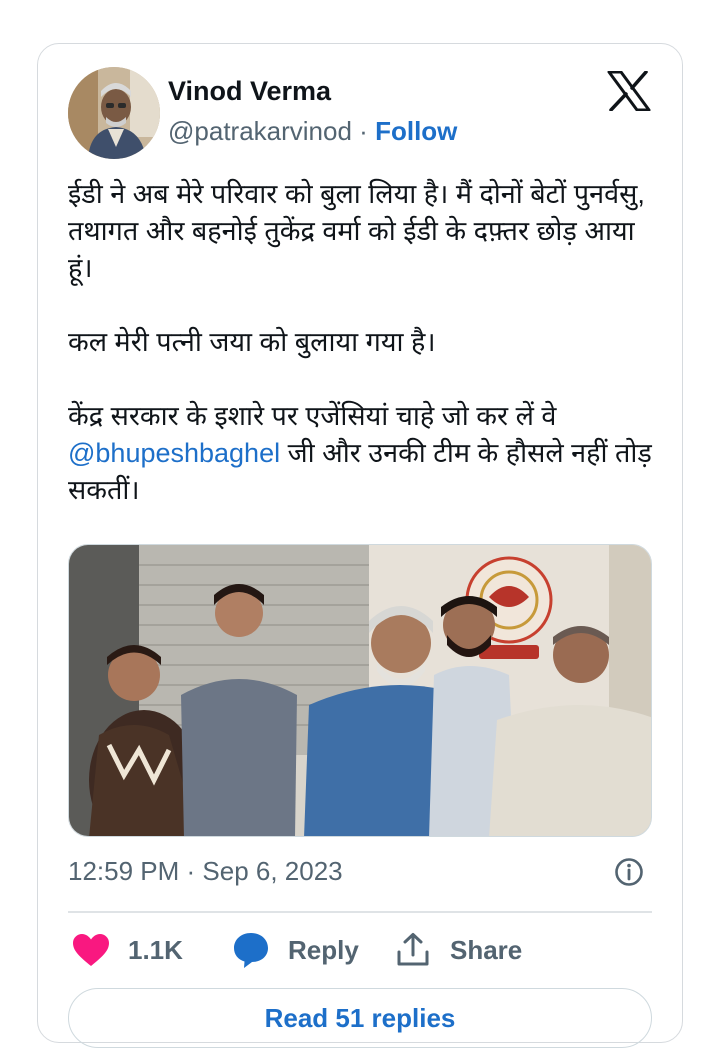  I want to click on author-handle-row: @patrakarvinod · Follow, so click(312, 131).